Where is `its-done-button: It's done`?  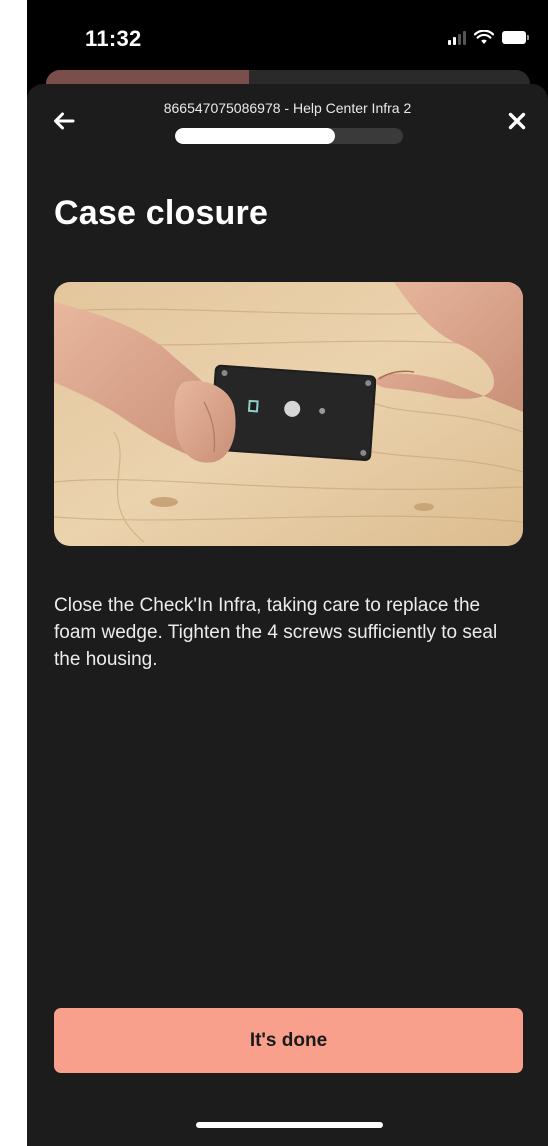 its-done-button: It's done is located at coordinates (288, 1040).